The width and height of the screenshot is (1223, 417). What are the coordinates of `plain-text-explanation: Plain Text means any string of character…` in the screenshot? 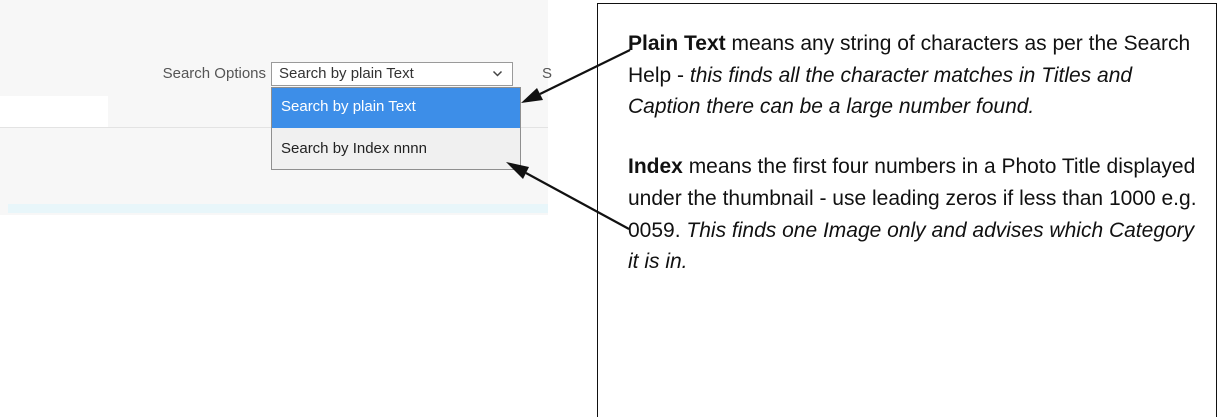 It's located at (915, 75).